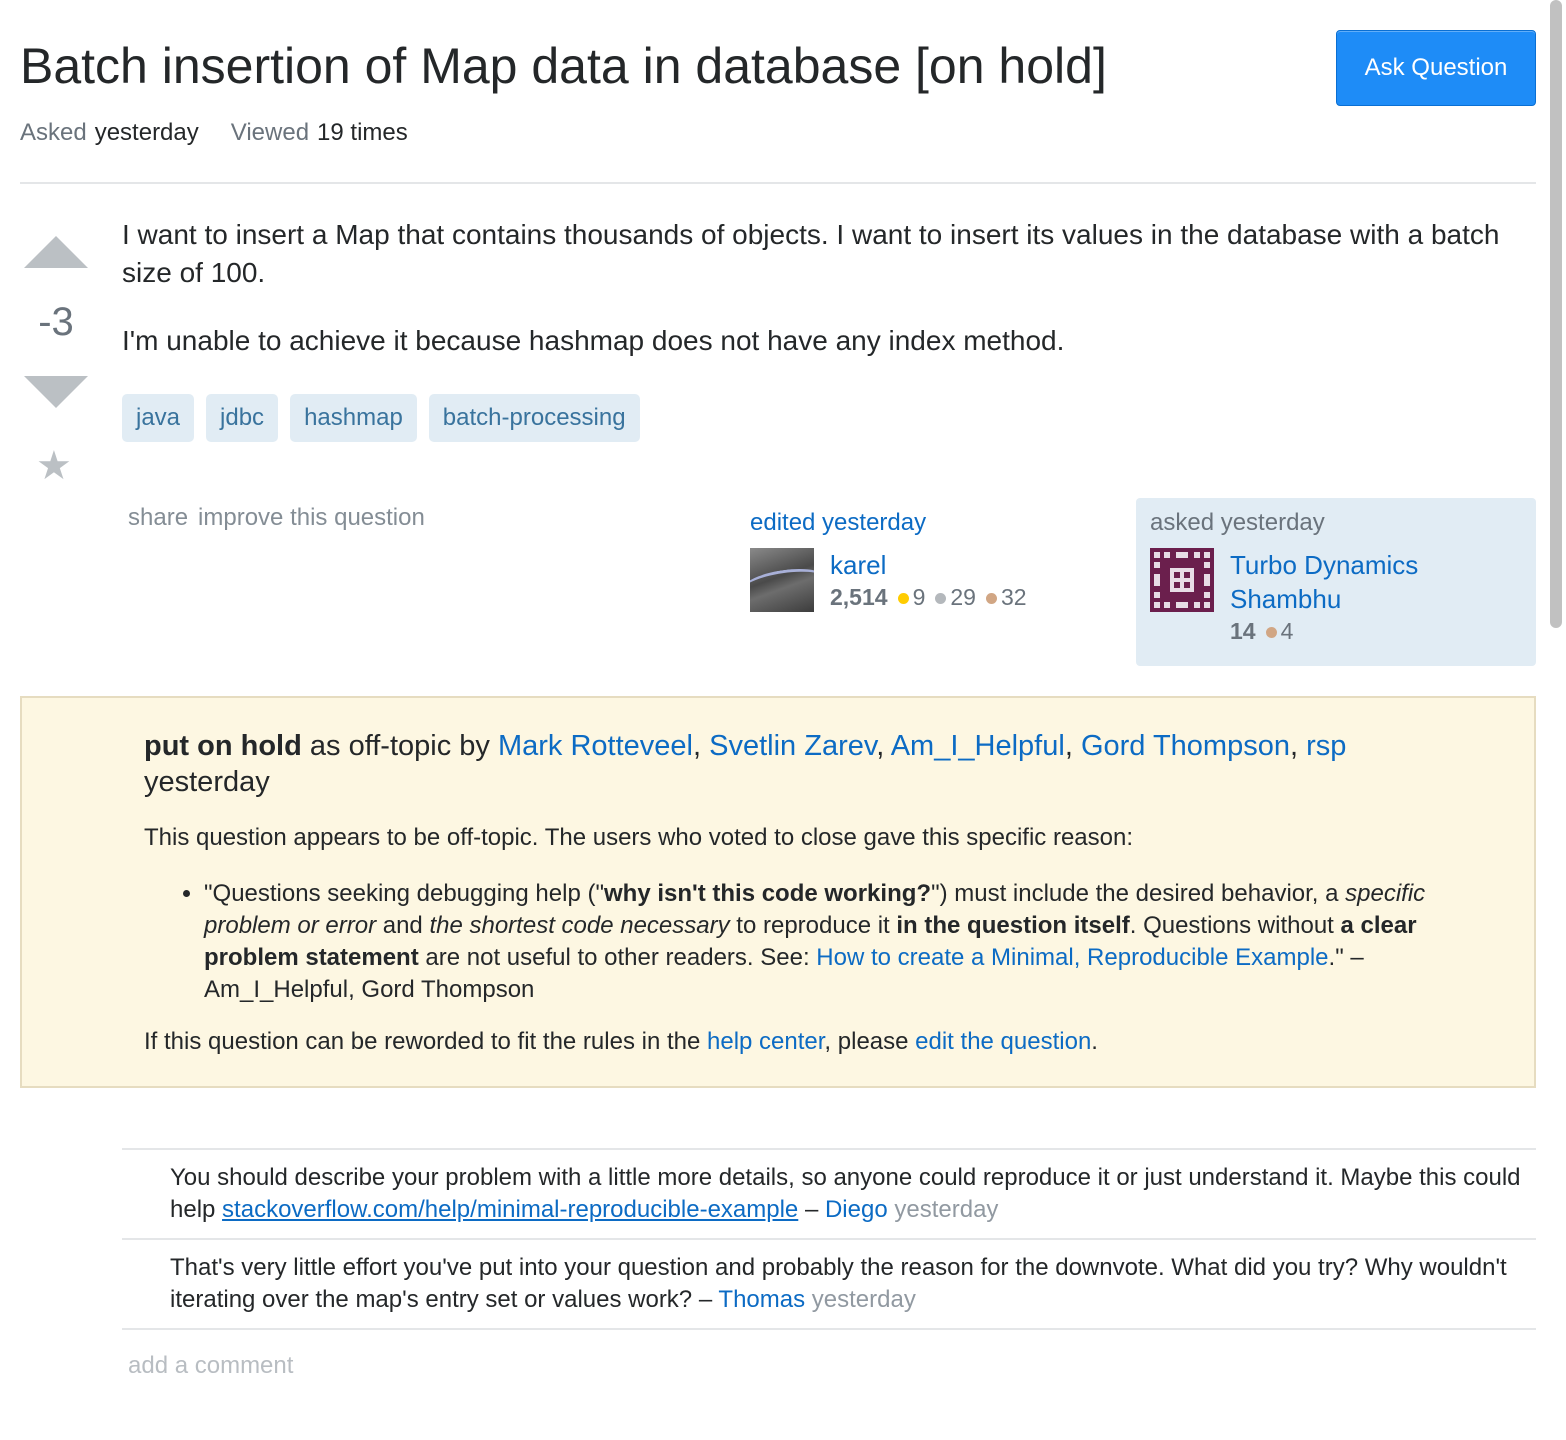 The width and height of the screenshot is (1566, 1440). What do you see at coordinates (858, 565) in the screenshot?
I see `editor-username: karel` at bounding box center [858, 565].